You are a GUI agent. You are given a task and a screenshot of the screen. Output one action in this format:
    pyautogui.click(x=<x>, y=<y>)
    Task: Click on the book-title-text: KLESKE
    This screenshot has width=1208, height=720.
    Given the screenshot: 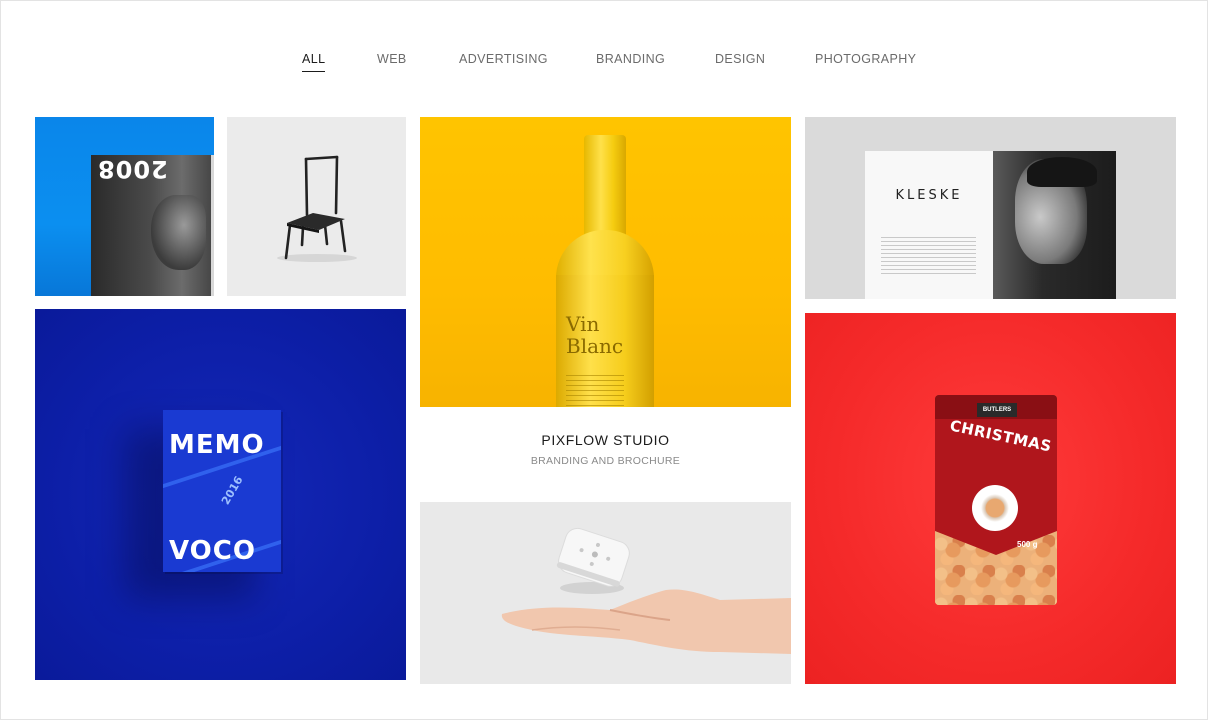 What is the action you would take?
    pyautogui.click(x=929, y=195)
    